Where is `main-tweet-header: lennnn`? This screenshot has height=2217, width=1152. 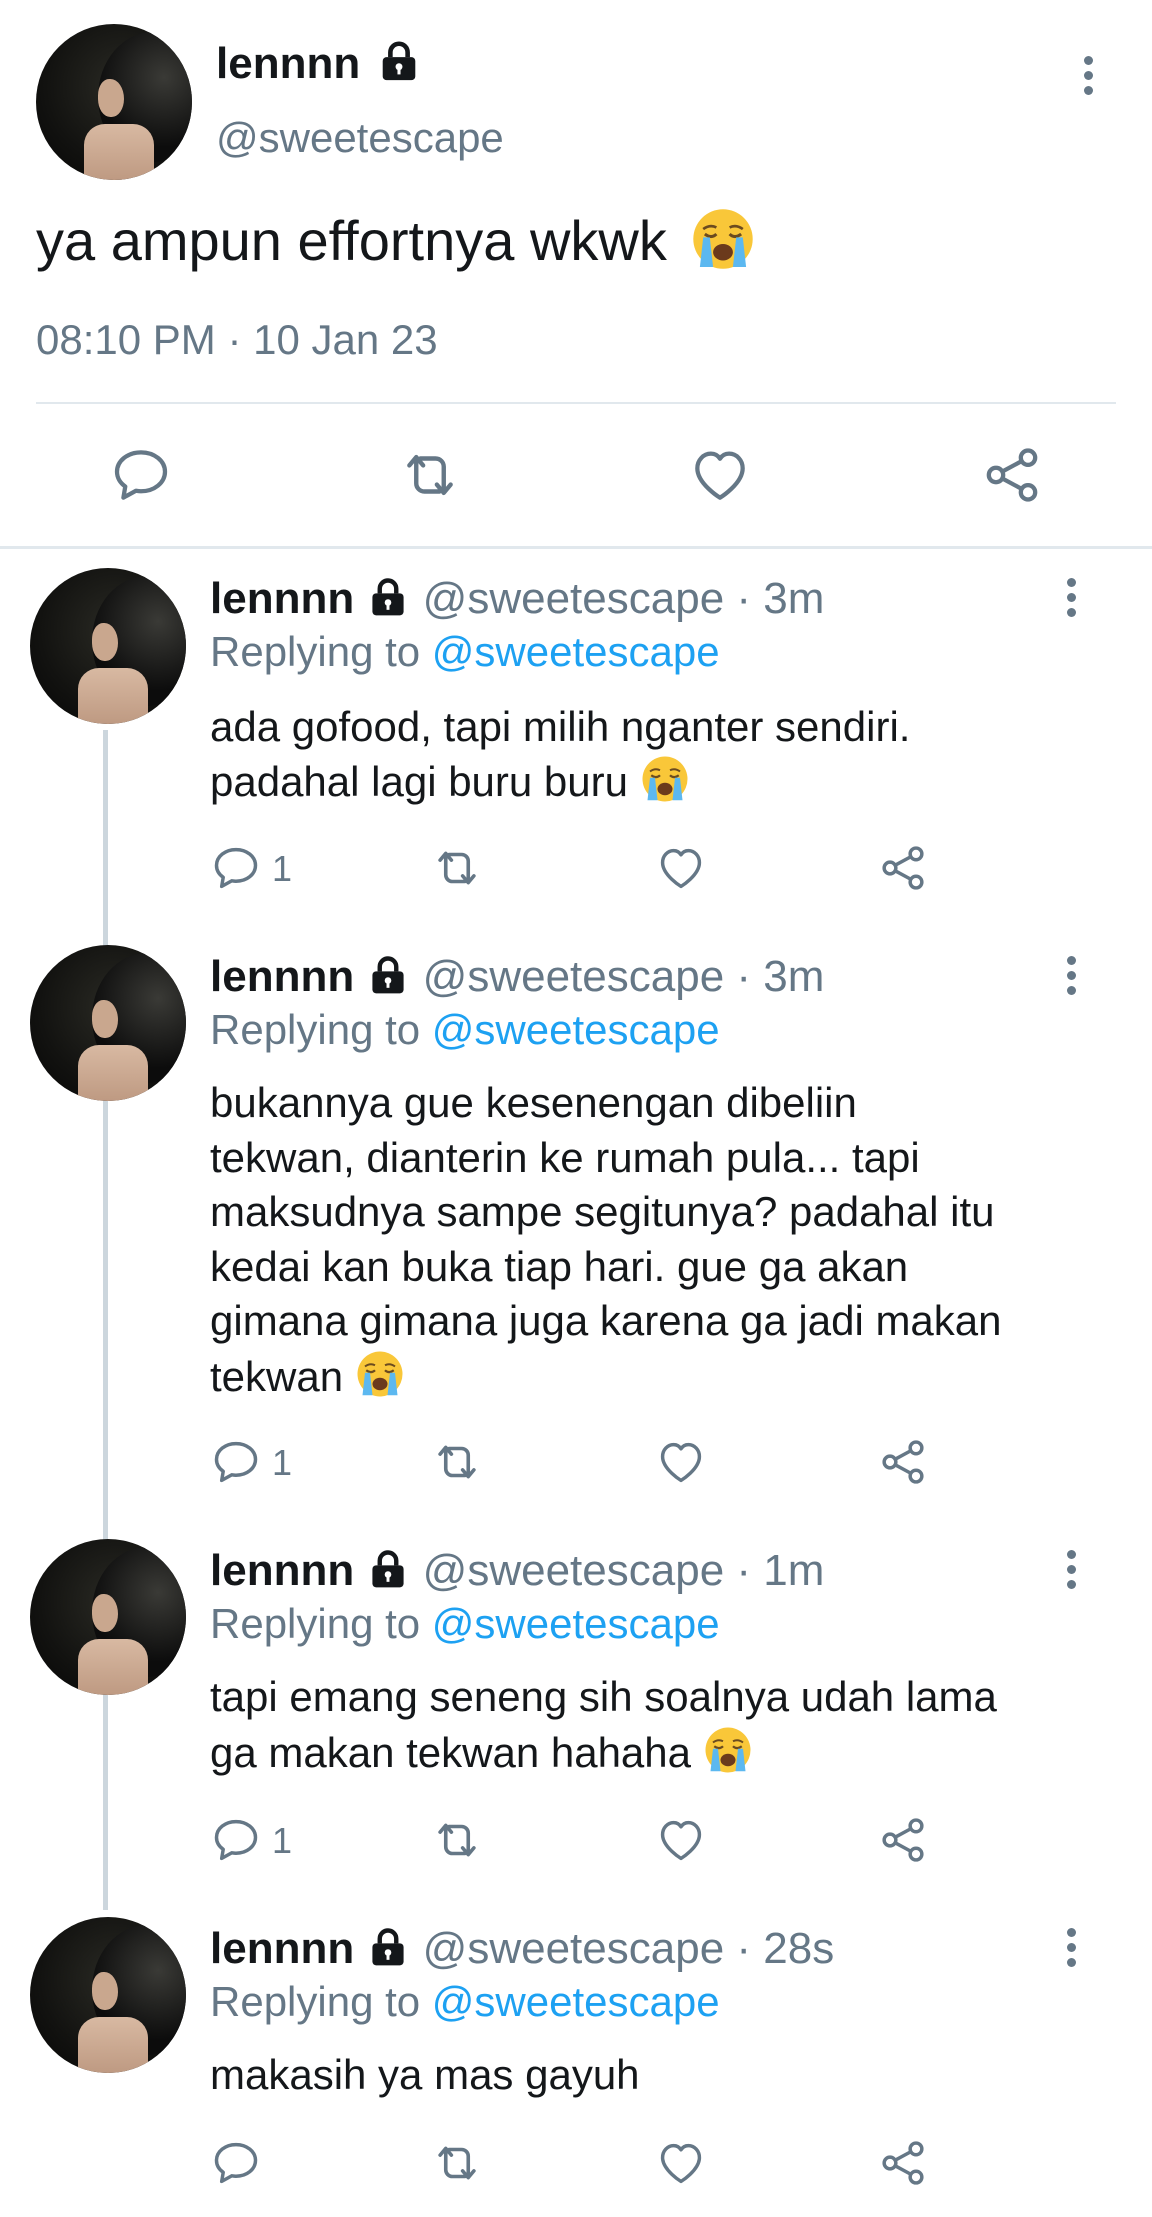 main-tweet-header: lennnn is located at coordinates (319, 63).